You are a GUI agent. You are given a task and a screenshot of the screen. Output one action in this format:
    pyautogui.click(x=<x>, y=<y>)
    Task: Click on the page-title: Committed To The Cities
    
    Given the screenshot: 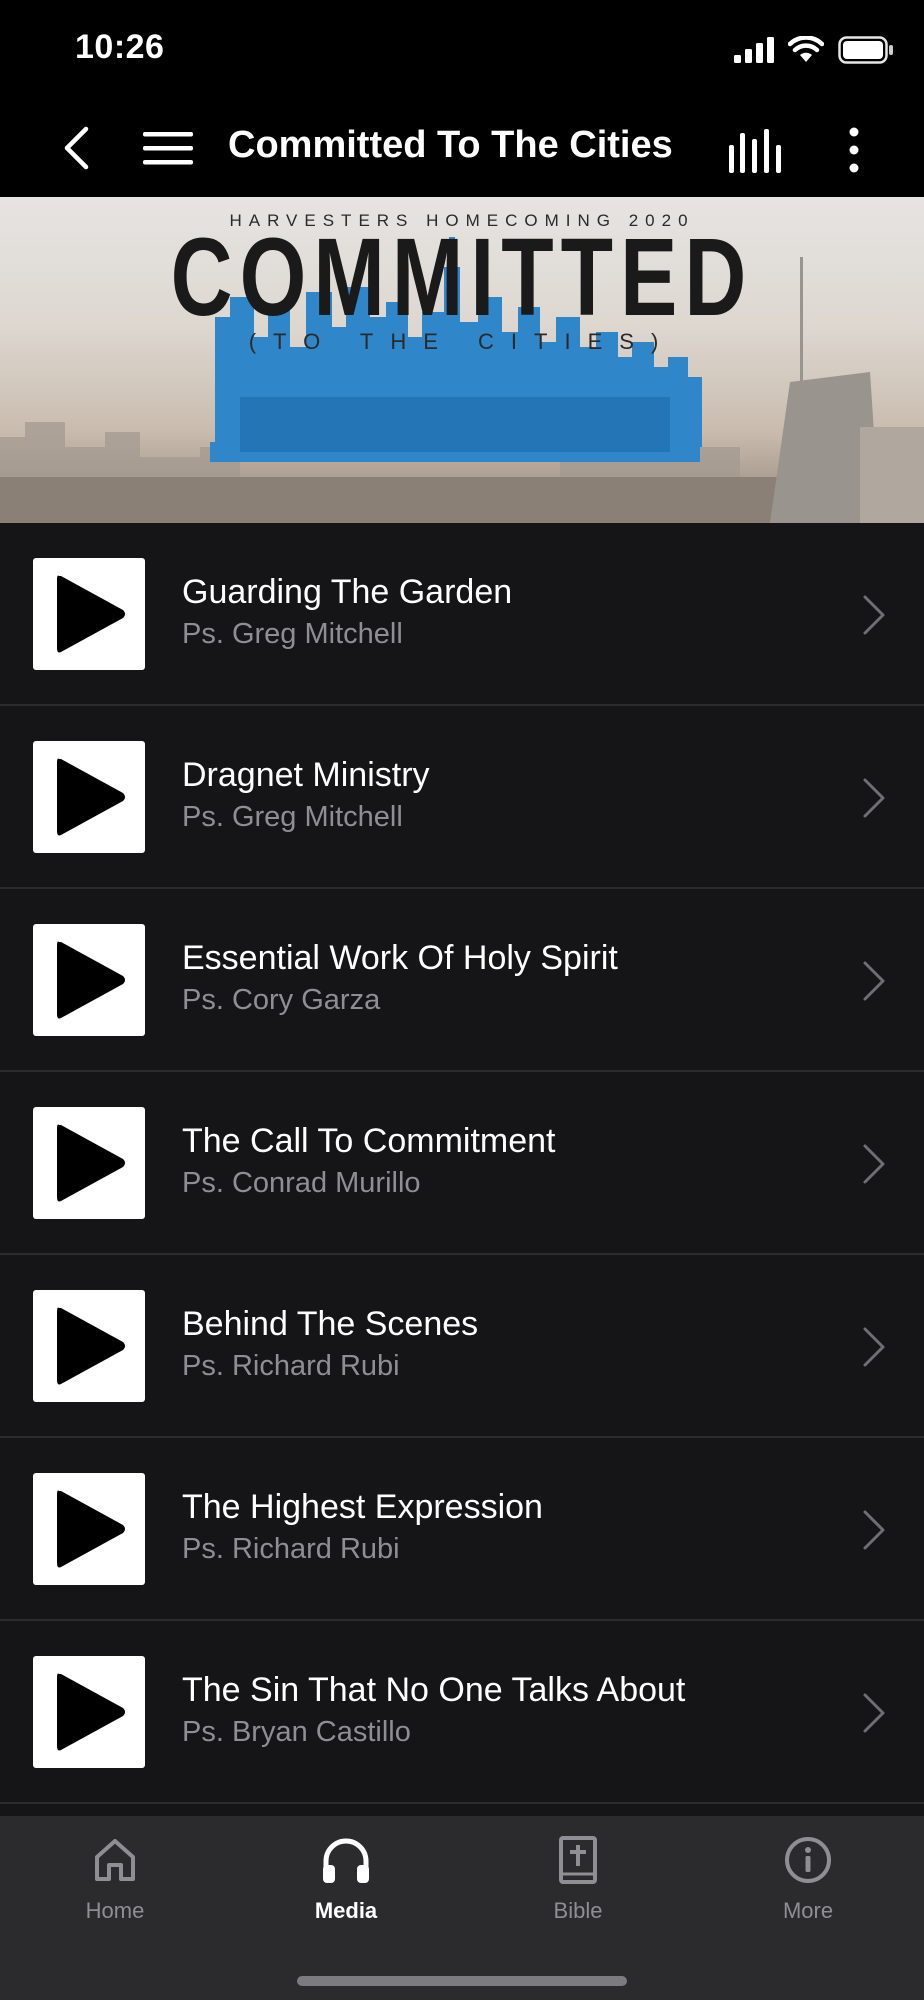 What is the action you would take?
    pyautogui.click(x=450, y=145)
    